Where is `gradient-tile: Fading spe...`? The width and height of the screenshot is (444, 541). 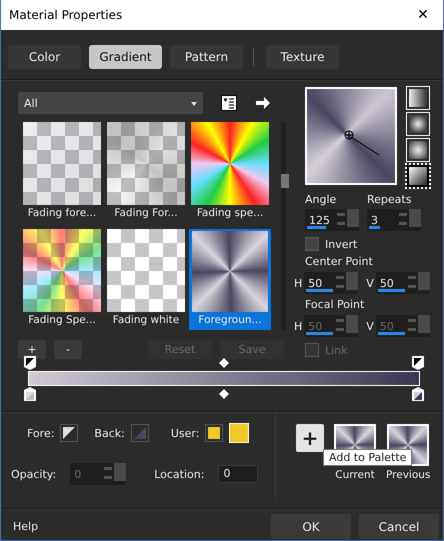
gradient-tile: Fading spe... is located at coordinates (230, 172).